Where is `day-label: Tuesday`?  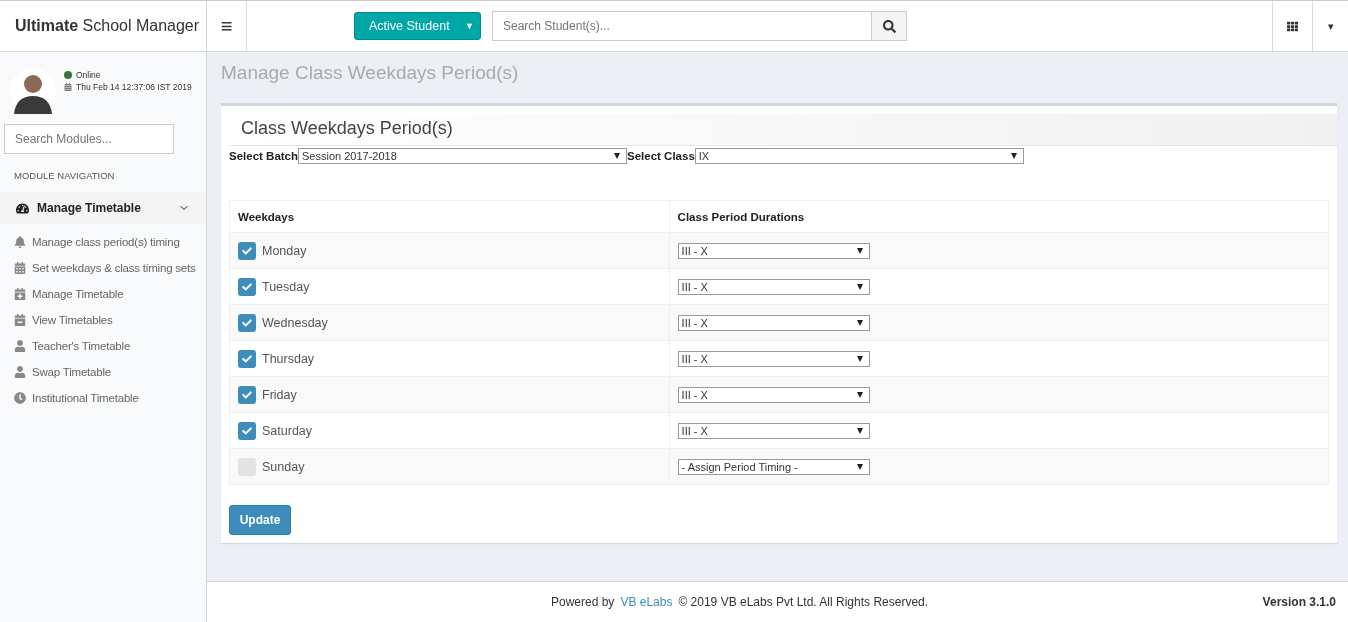
day-label: Tuesday is located at coordinates (286, 286).